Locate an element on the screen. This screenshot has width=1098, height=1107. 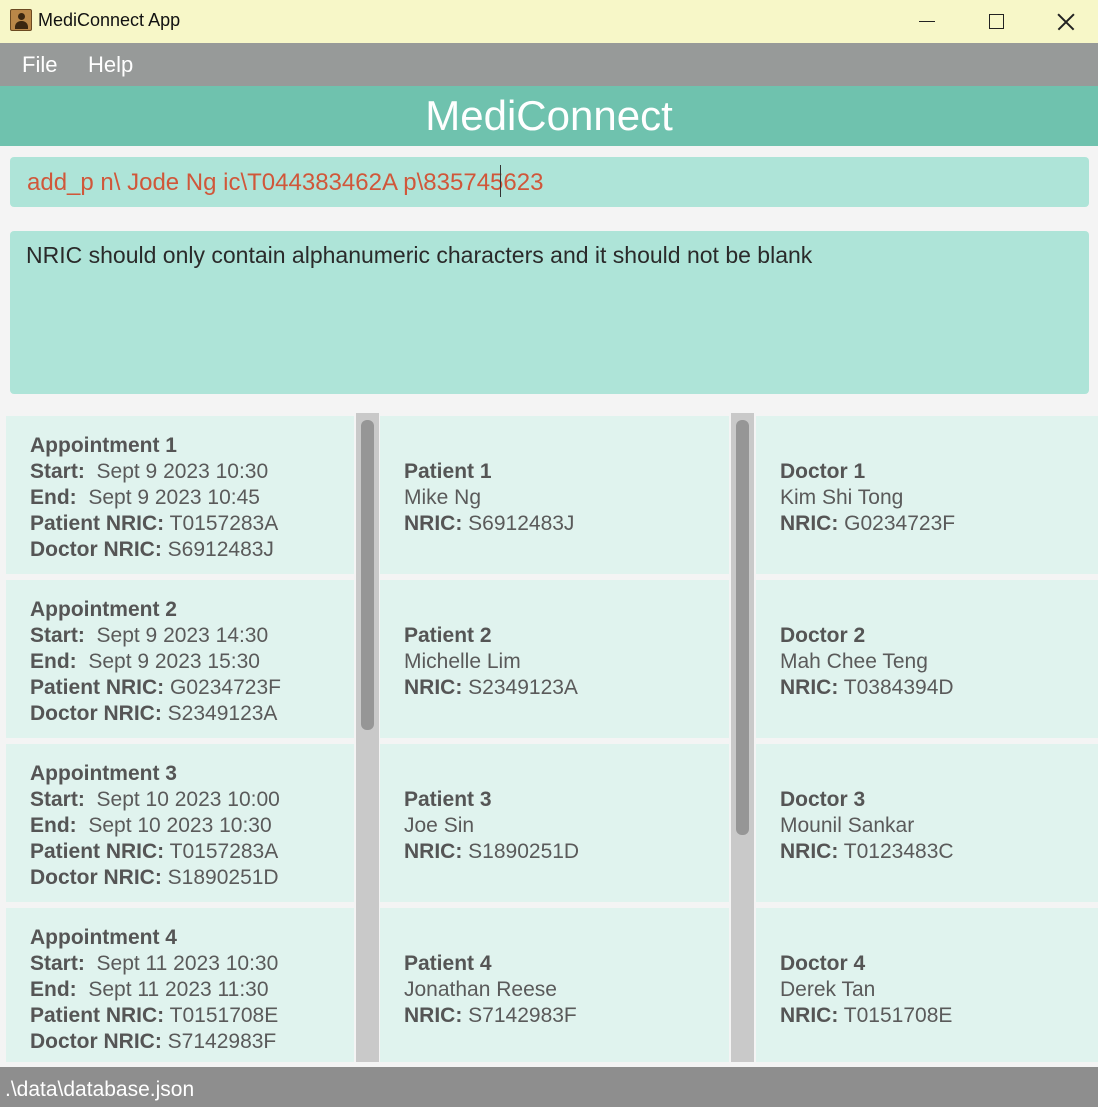
appointment-end: Sept 10 2023 10:30 is located at coordinates (180, 825).